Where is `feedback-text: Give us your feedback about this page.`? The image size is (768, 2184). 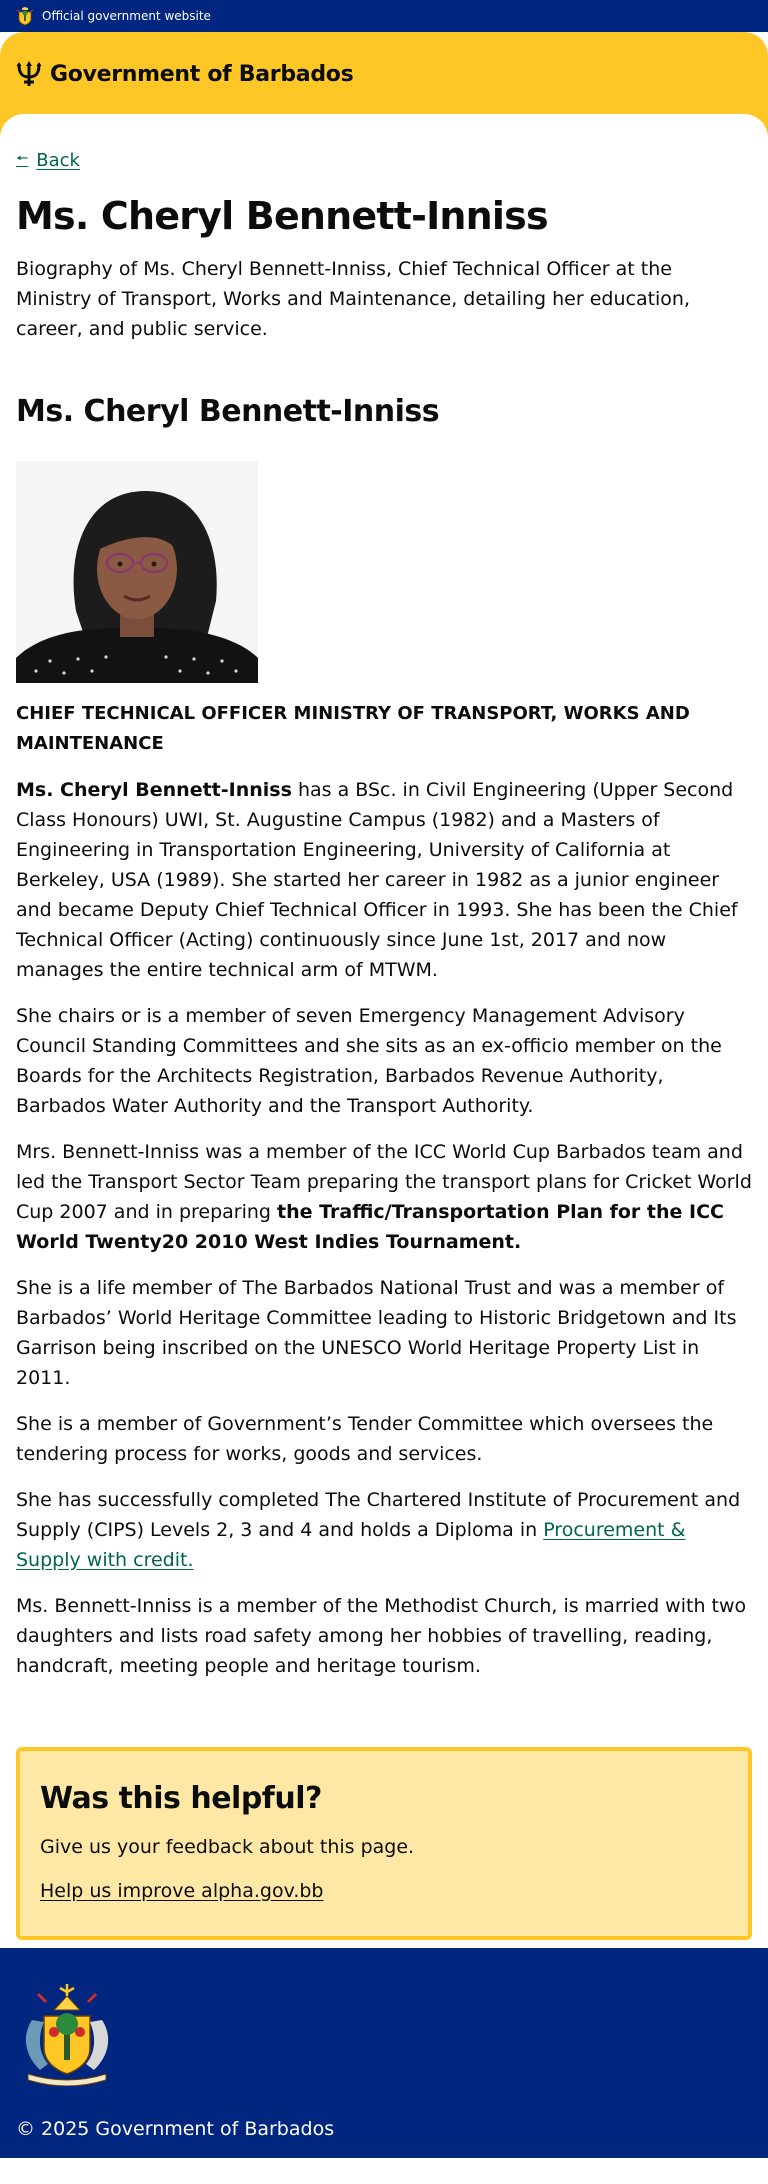
feedback-text: Give us your feedback about this page. is located at coordinates (227, 1846).